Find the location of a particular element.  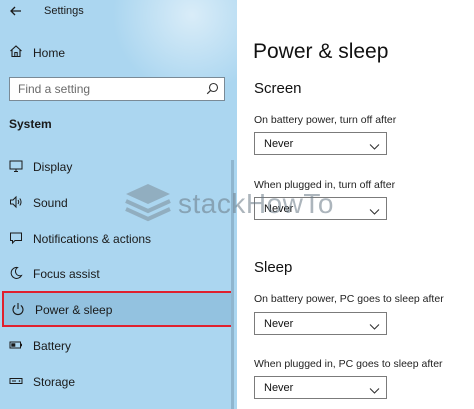

title-bar: Settings is located at coordinates (118, 12).